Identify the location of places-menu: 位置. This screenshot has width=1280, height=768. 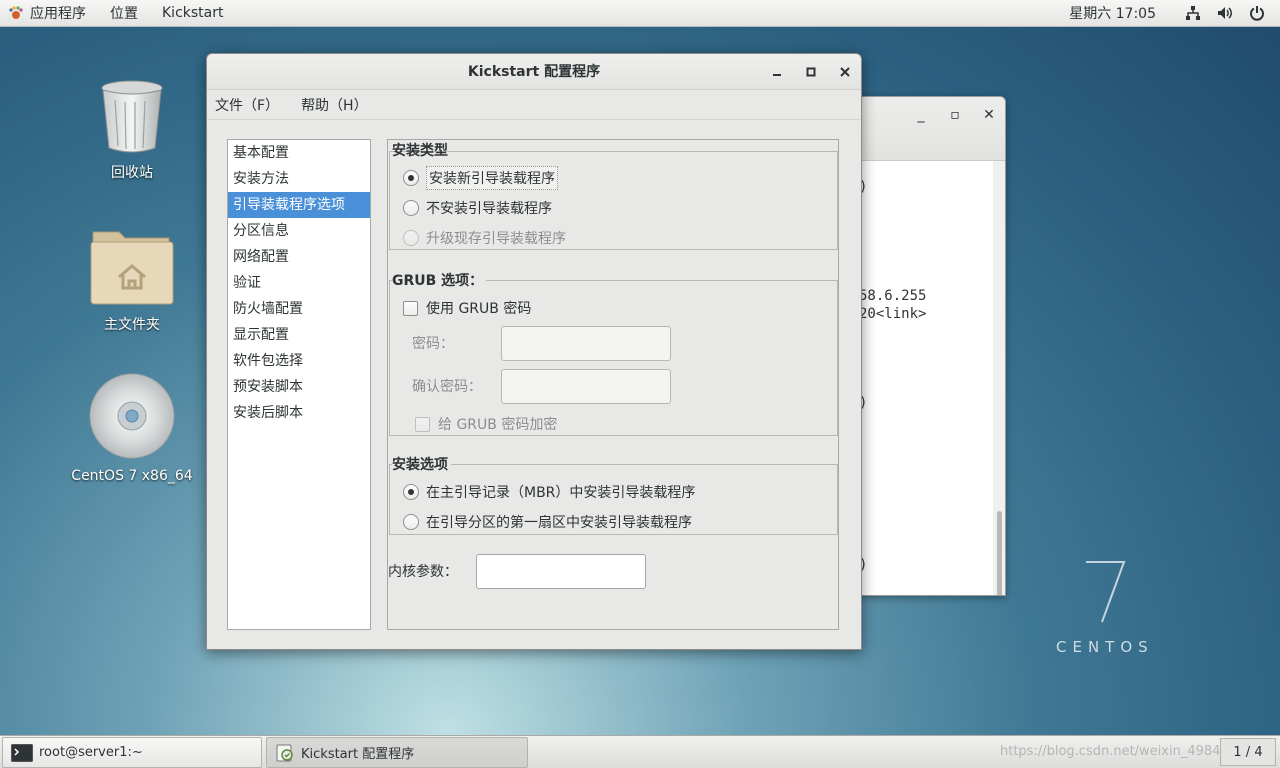
(124, 13).